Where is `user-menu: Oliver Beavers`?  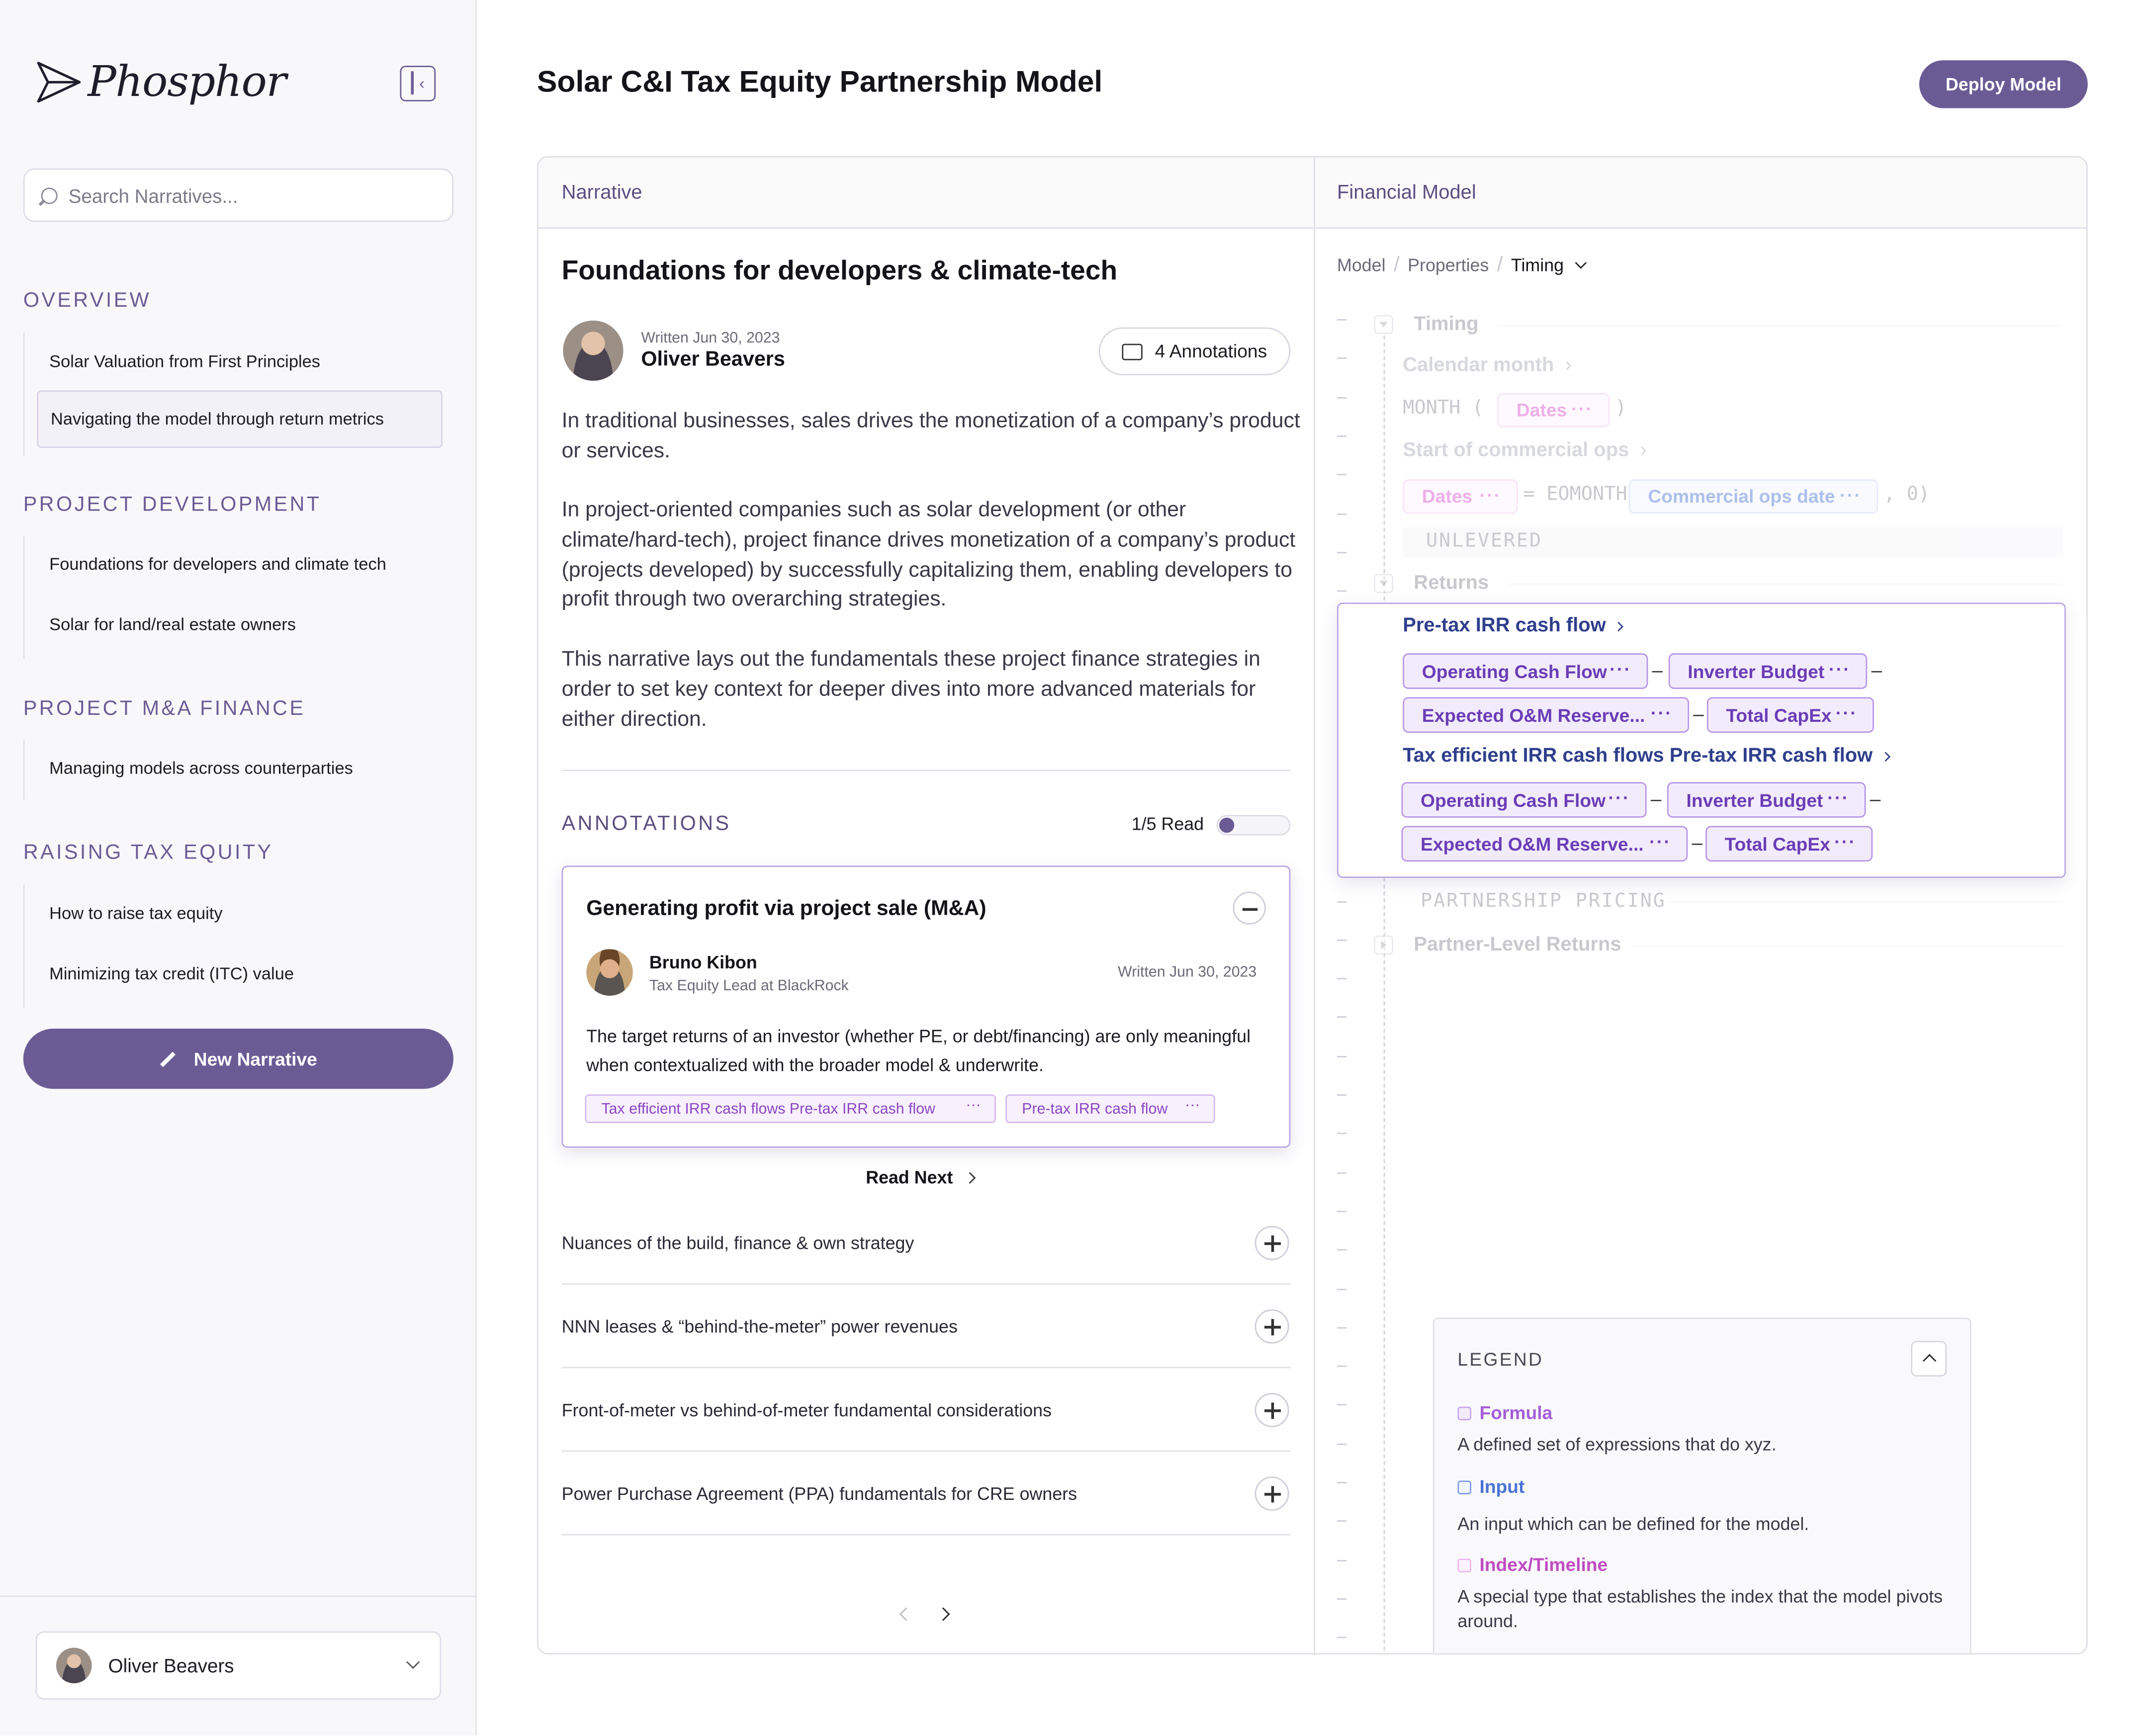
user-menu: Oliver Beavers is located at coordinates (238, 1666).